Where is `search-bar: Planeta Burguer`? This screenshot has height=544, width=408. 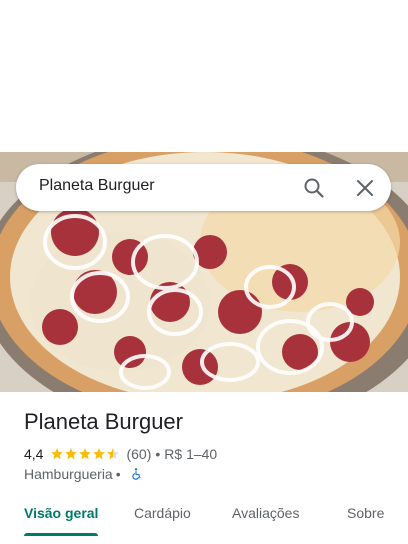
search-bar: Planeta Burguer is located at coordinates (203, 187).